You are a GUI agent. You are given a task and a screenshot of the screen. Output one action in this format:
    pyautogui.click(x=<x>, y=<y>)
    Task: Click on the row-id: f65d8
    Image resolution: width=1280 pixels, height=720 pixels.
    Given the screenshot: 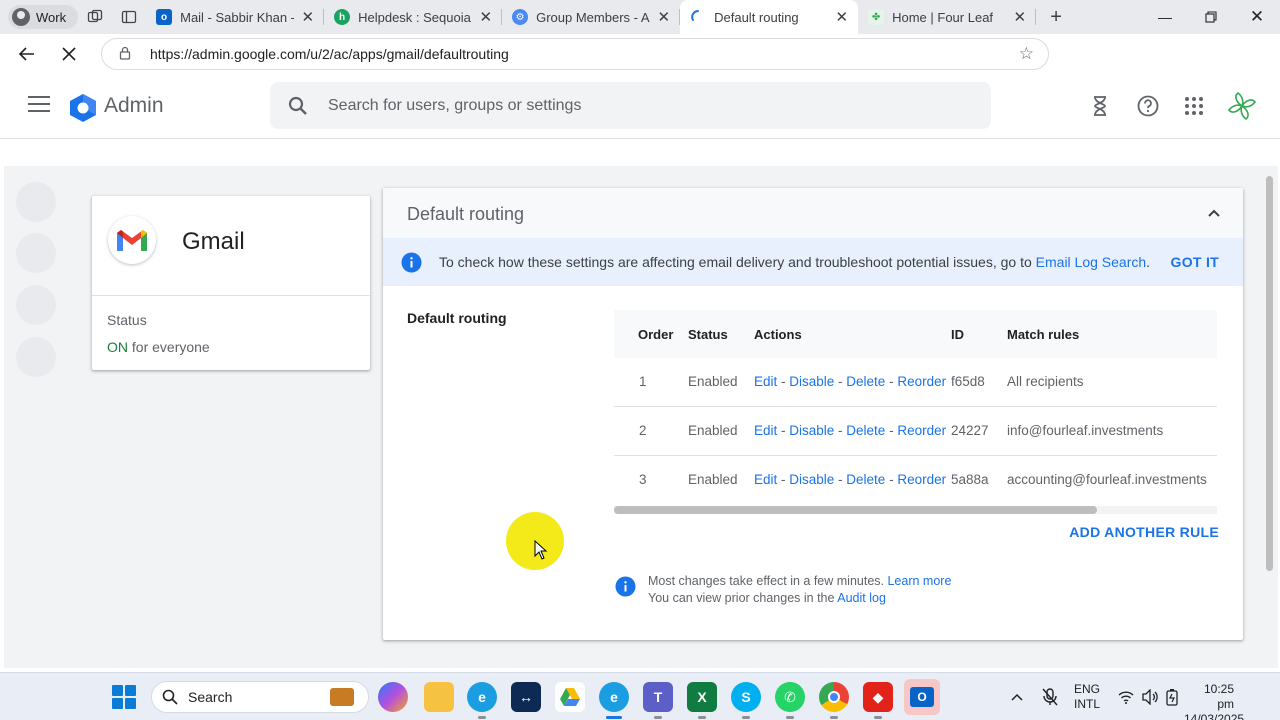 What is the action you would take?
    pyautogui.click(x=968, y=381)
    